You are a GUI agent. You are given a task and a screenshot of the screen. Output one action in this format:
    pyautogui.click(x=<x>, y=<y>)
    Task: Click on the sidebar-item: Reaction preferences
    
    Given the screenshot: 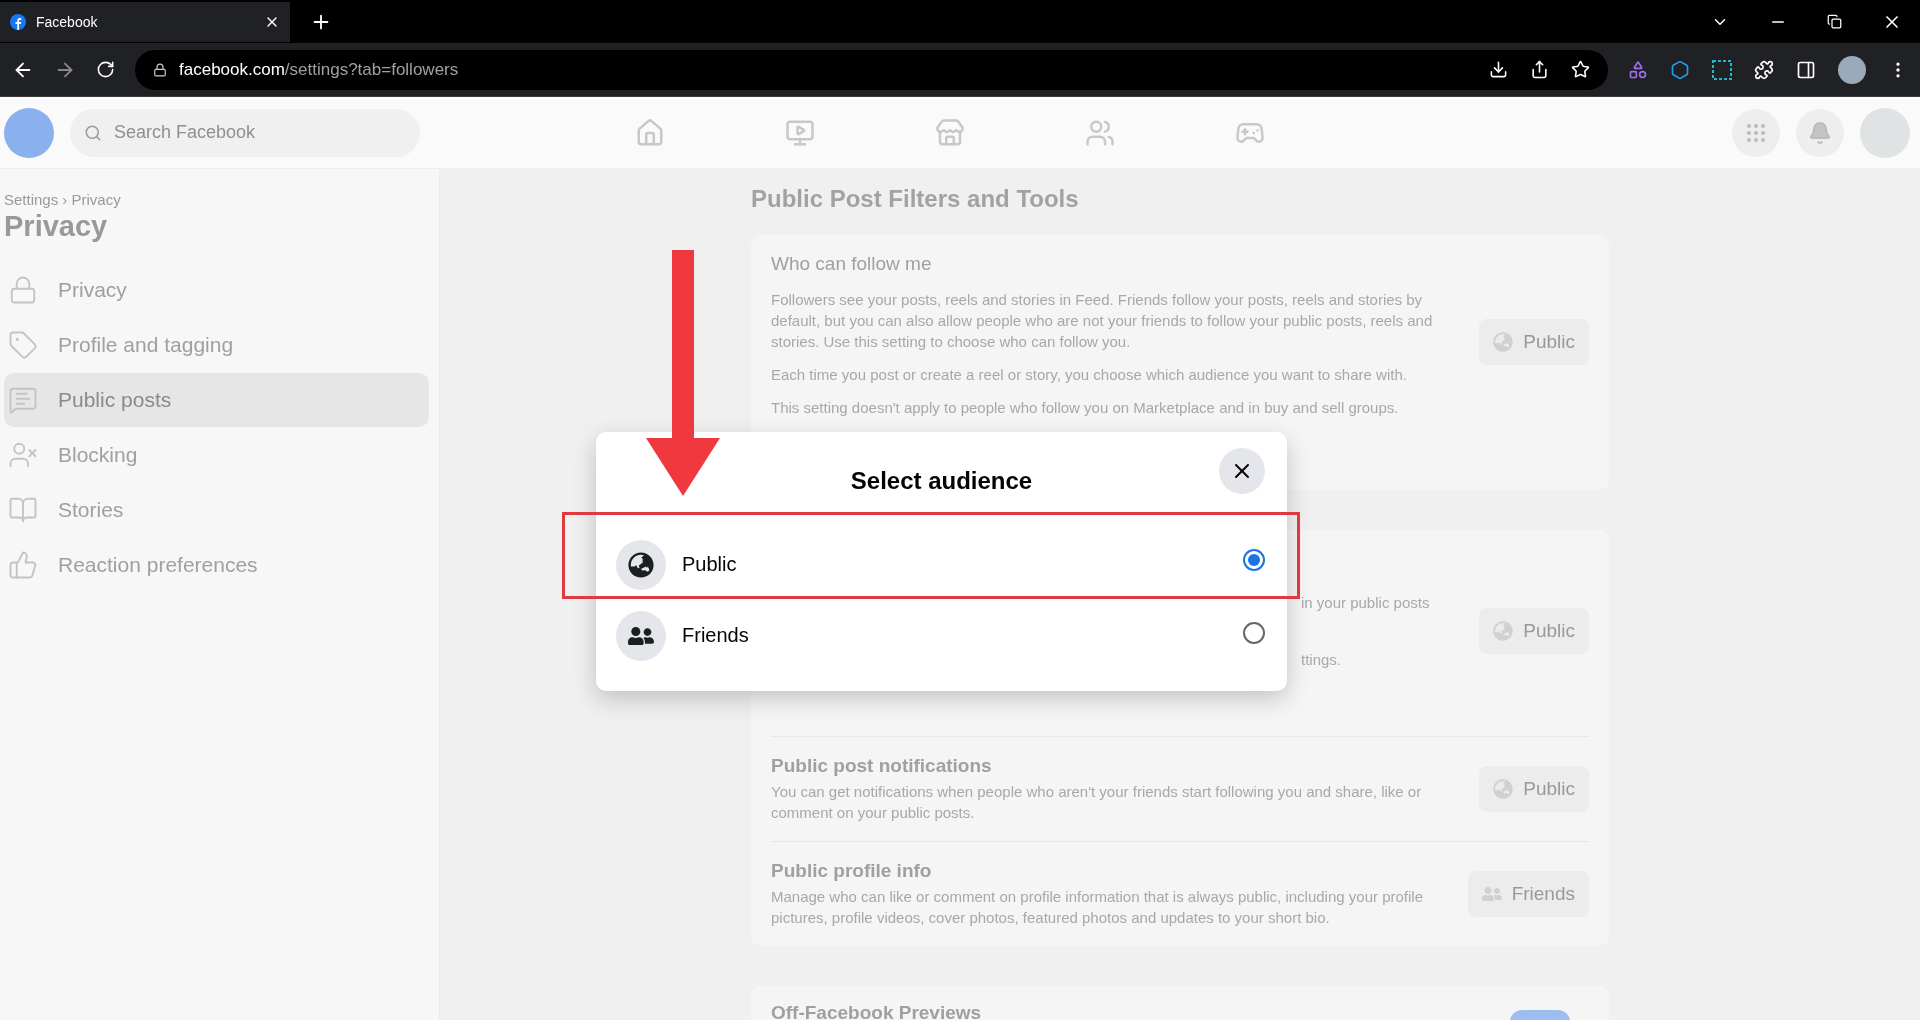 What is the action you would take?
    pyautogui.click(x=216, y=565)
    